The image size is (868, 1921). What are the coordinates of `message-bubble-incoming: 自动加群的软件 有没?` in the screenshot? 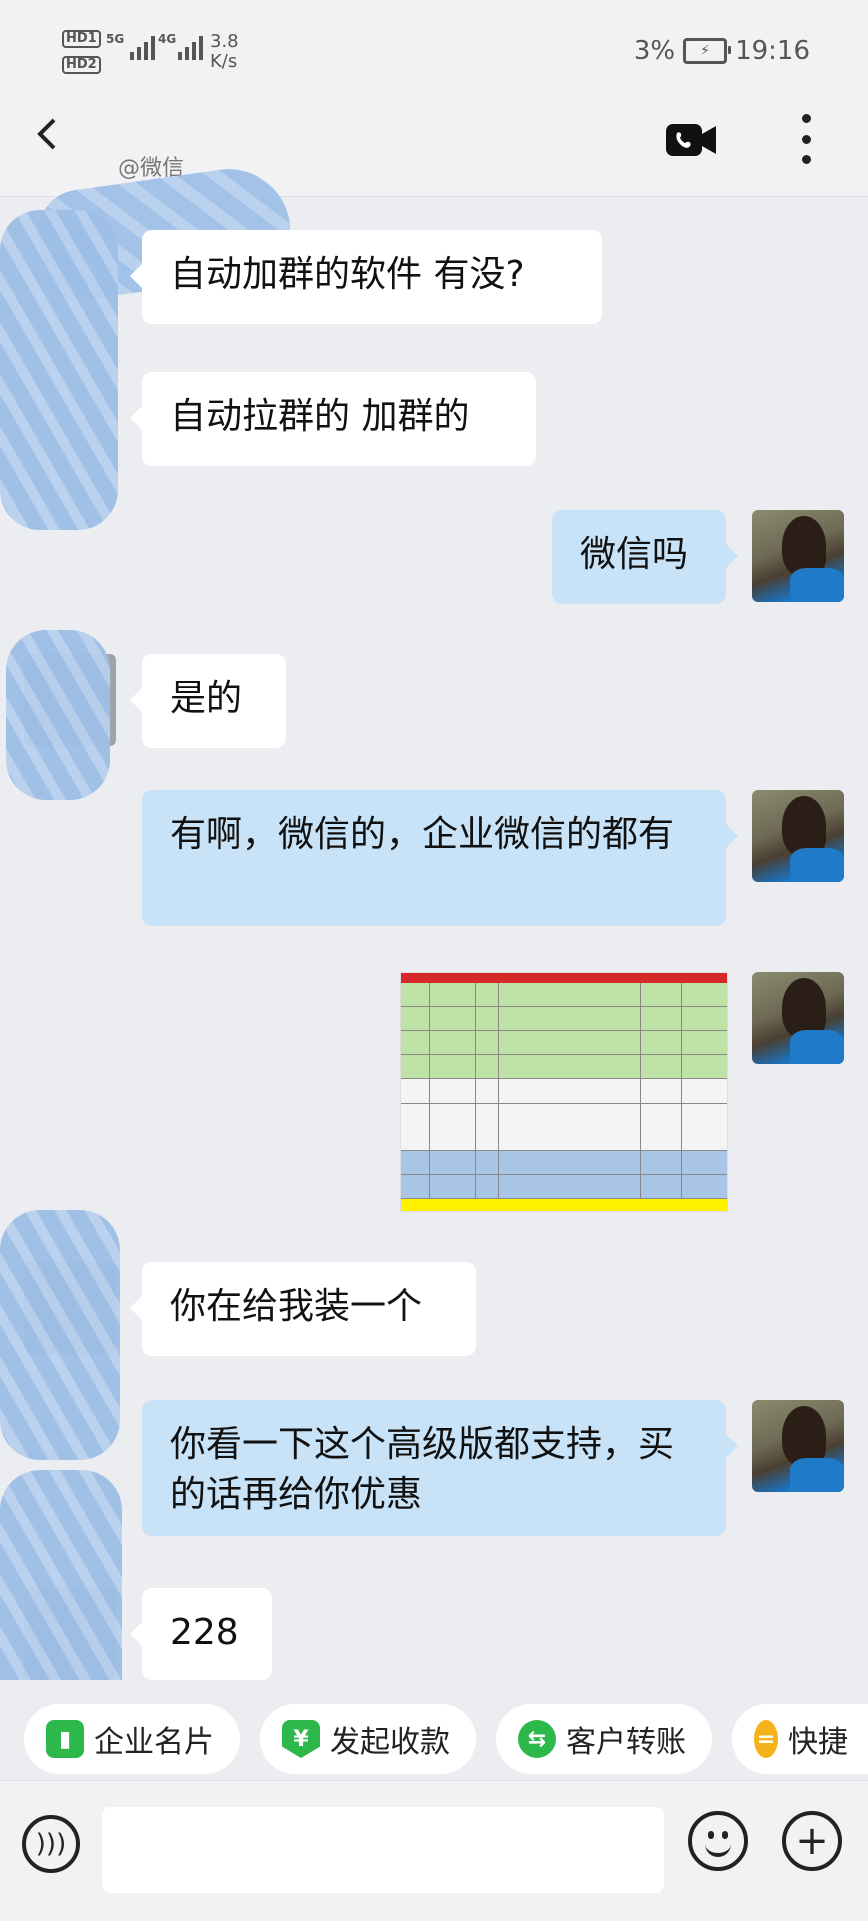 It's located at (366, 277).